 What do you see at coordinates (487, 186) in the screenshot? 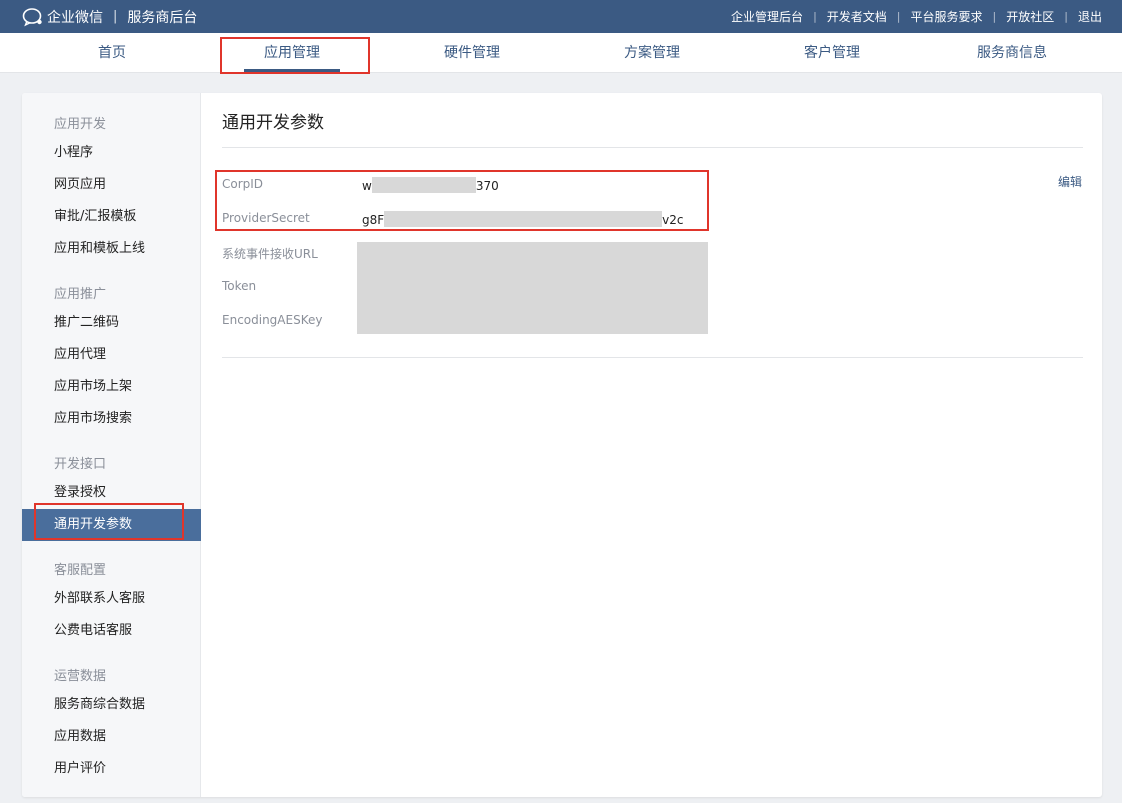
I see `corpid-value-end: 370` at bounding box center [487, 186].